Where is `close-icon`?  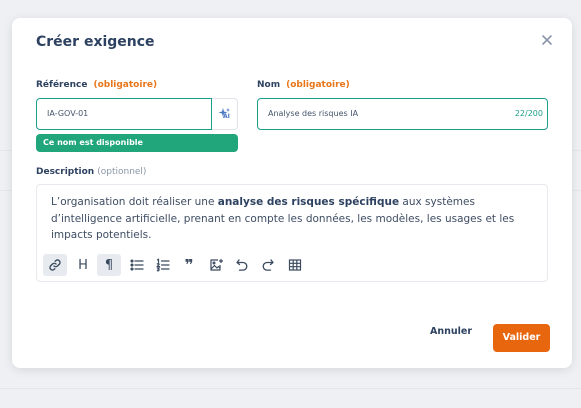
close-icon is located at coordinates (547, 39).